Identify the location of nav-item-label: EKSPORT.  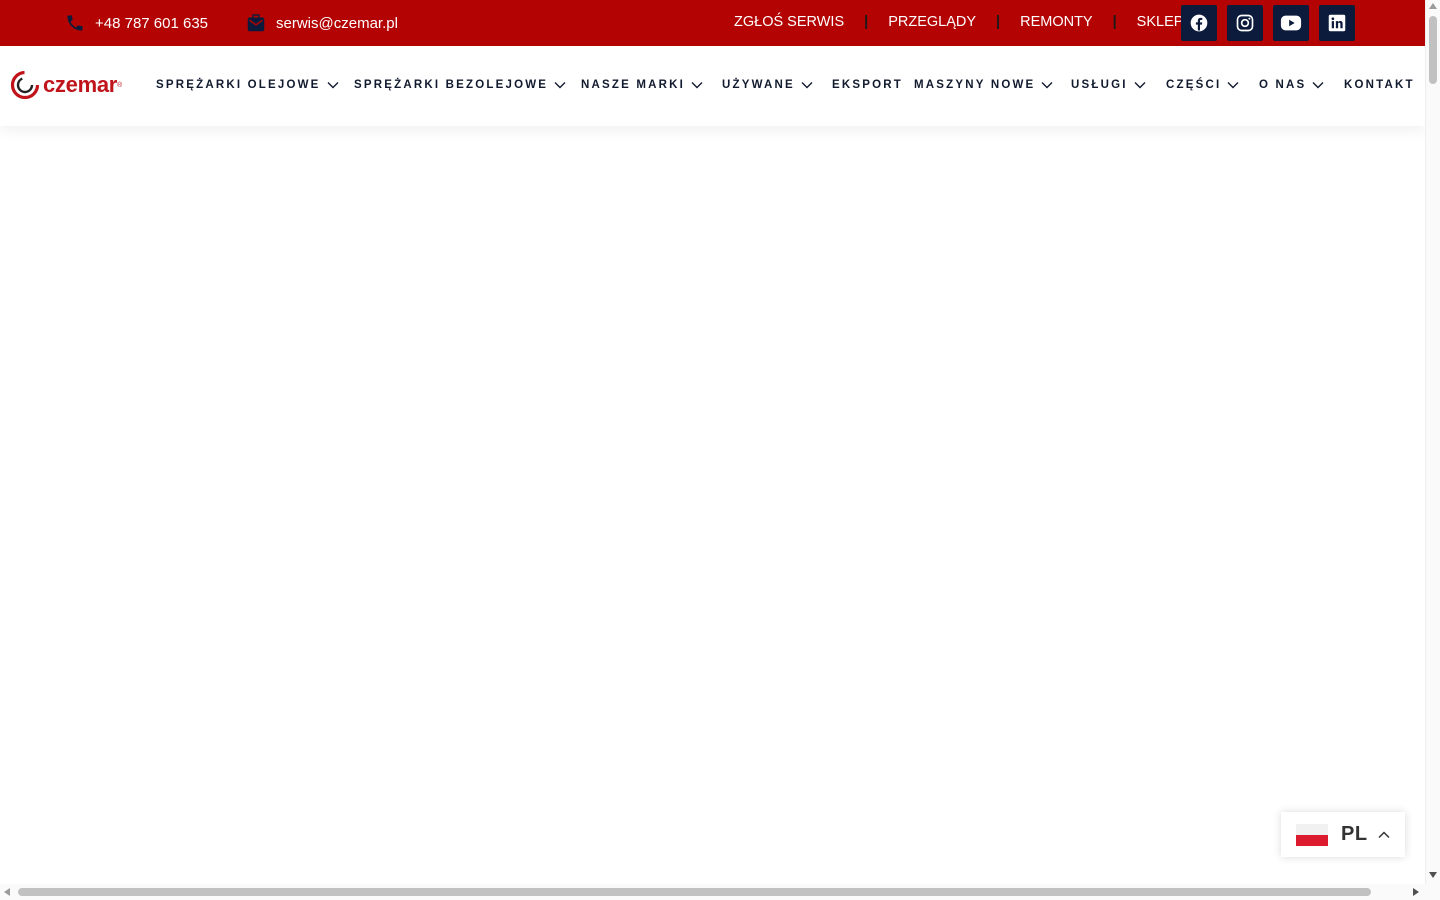
(867, 85).